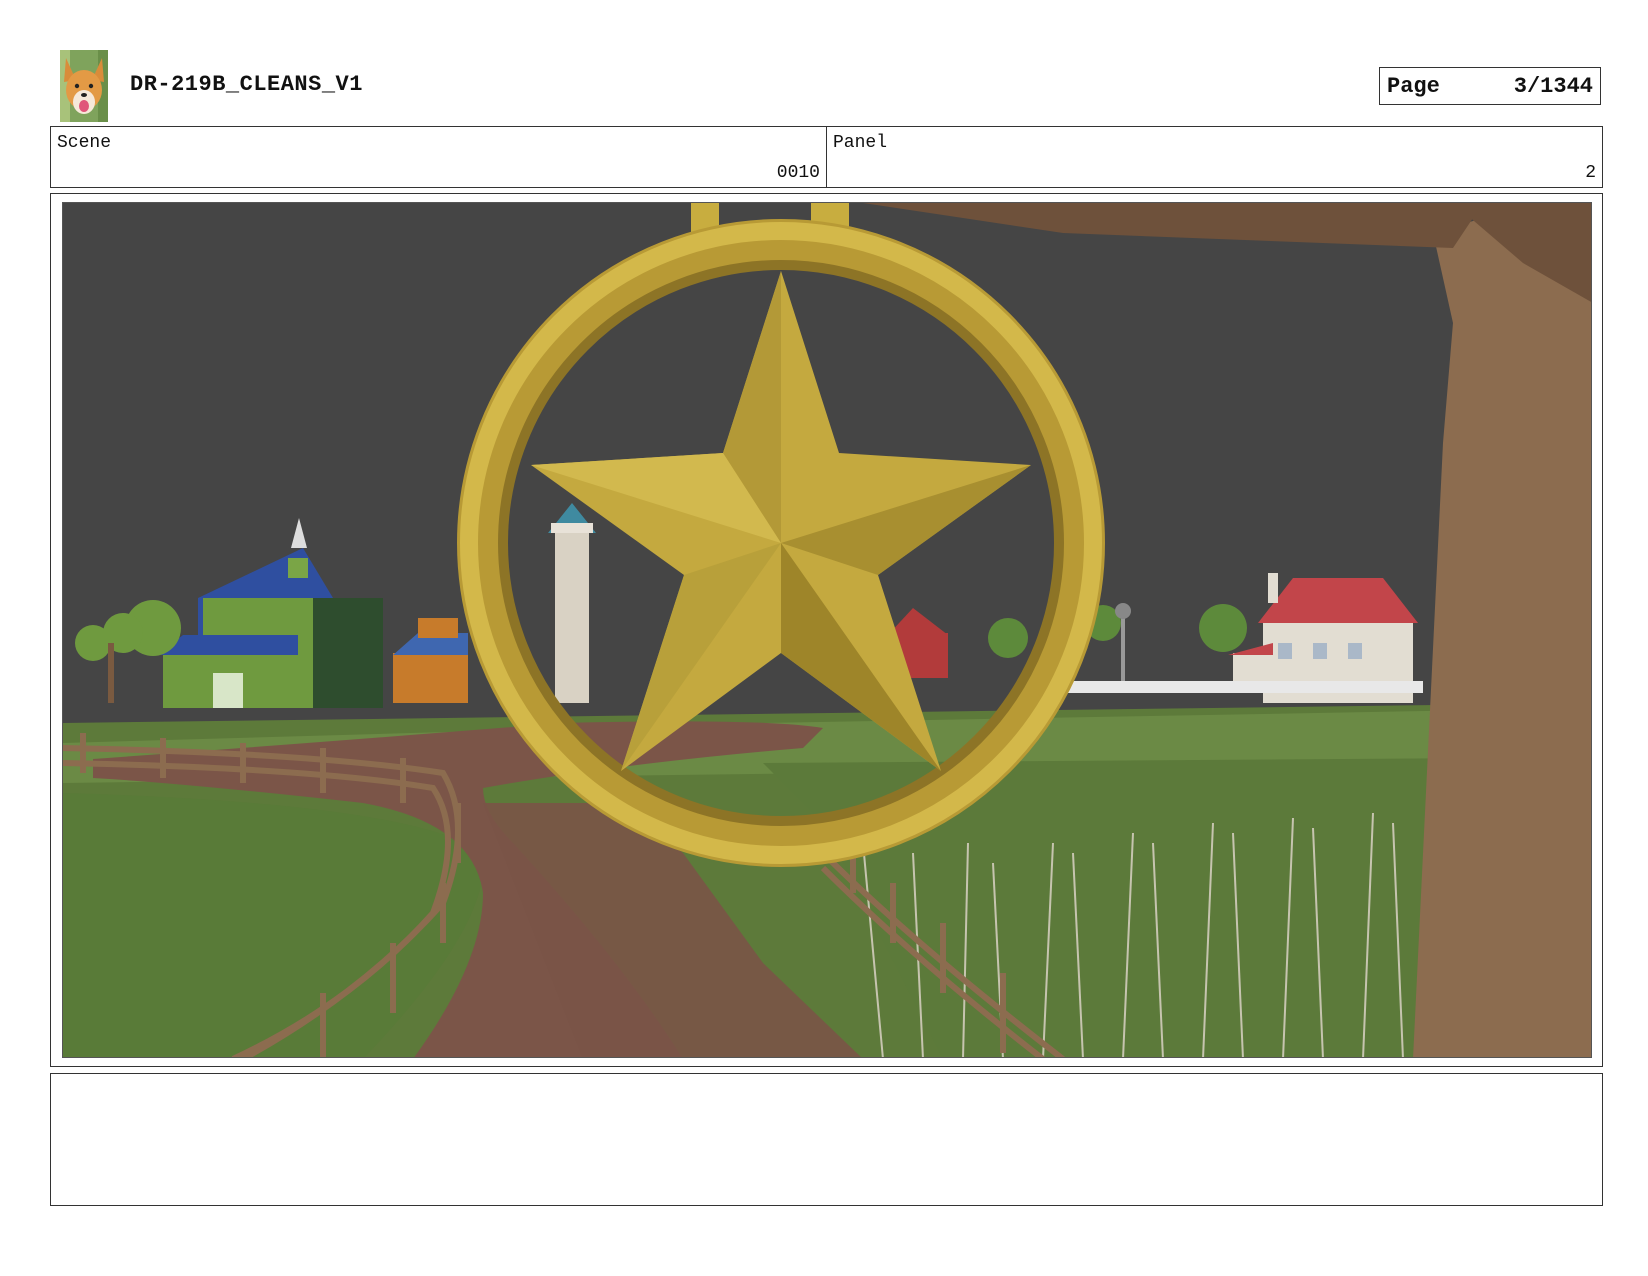 Image resolution: width=1648 pixels, height=1276 pixels. What do you see at coordinates (860, 143) in the screenshot?
I see `panel-label: Panel` at bounding box center [860, 143].